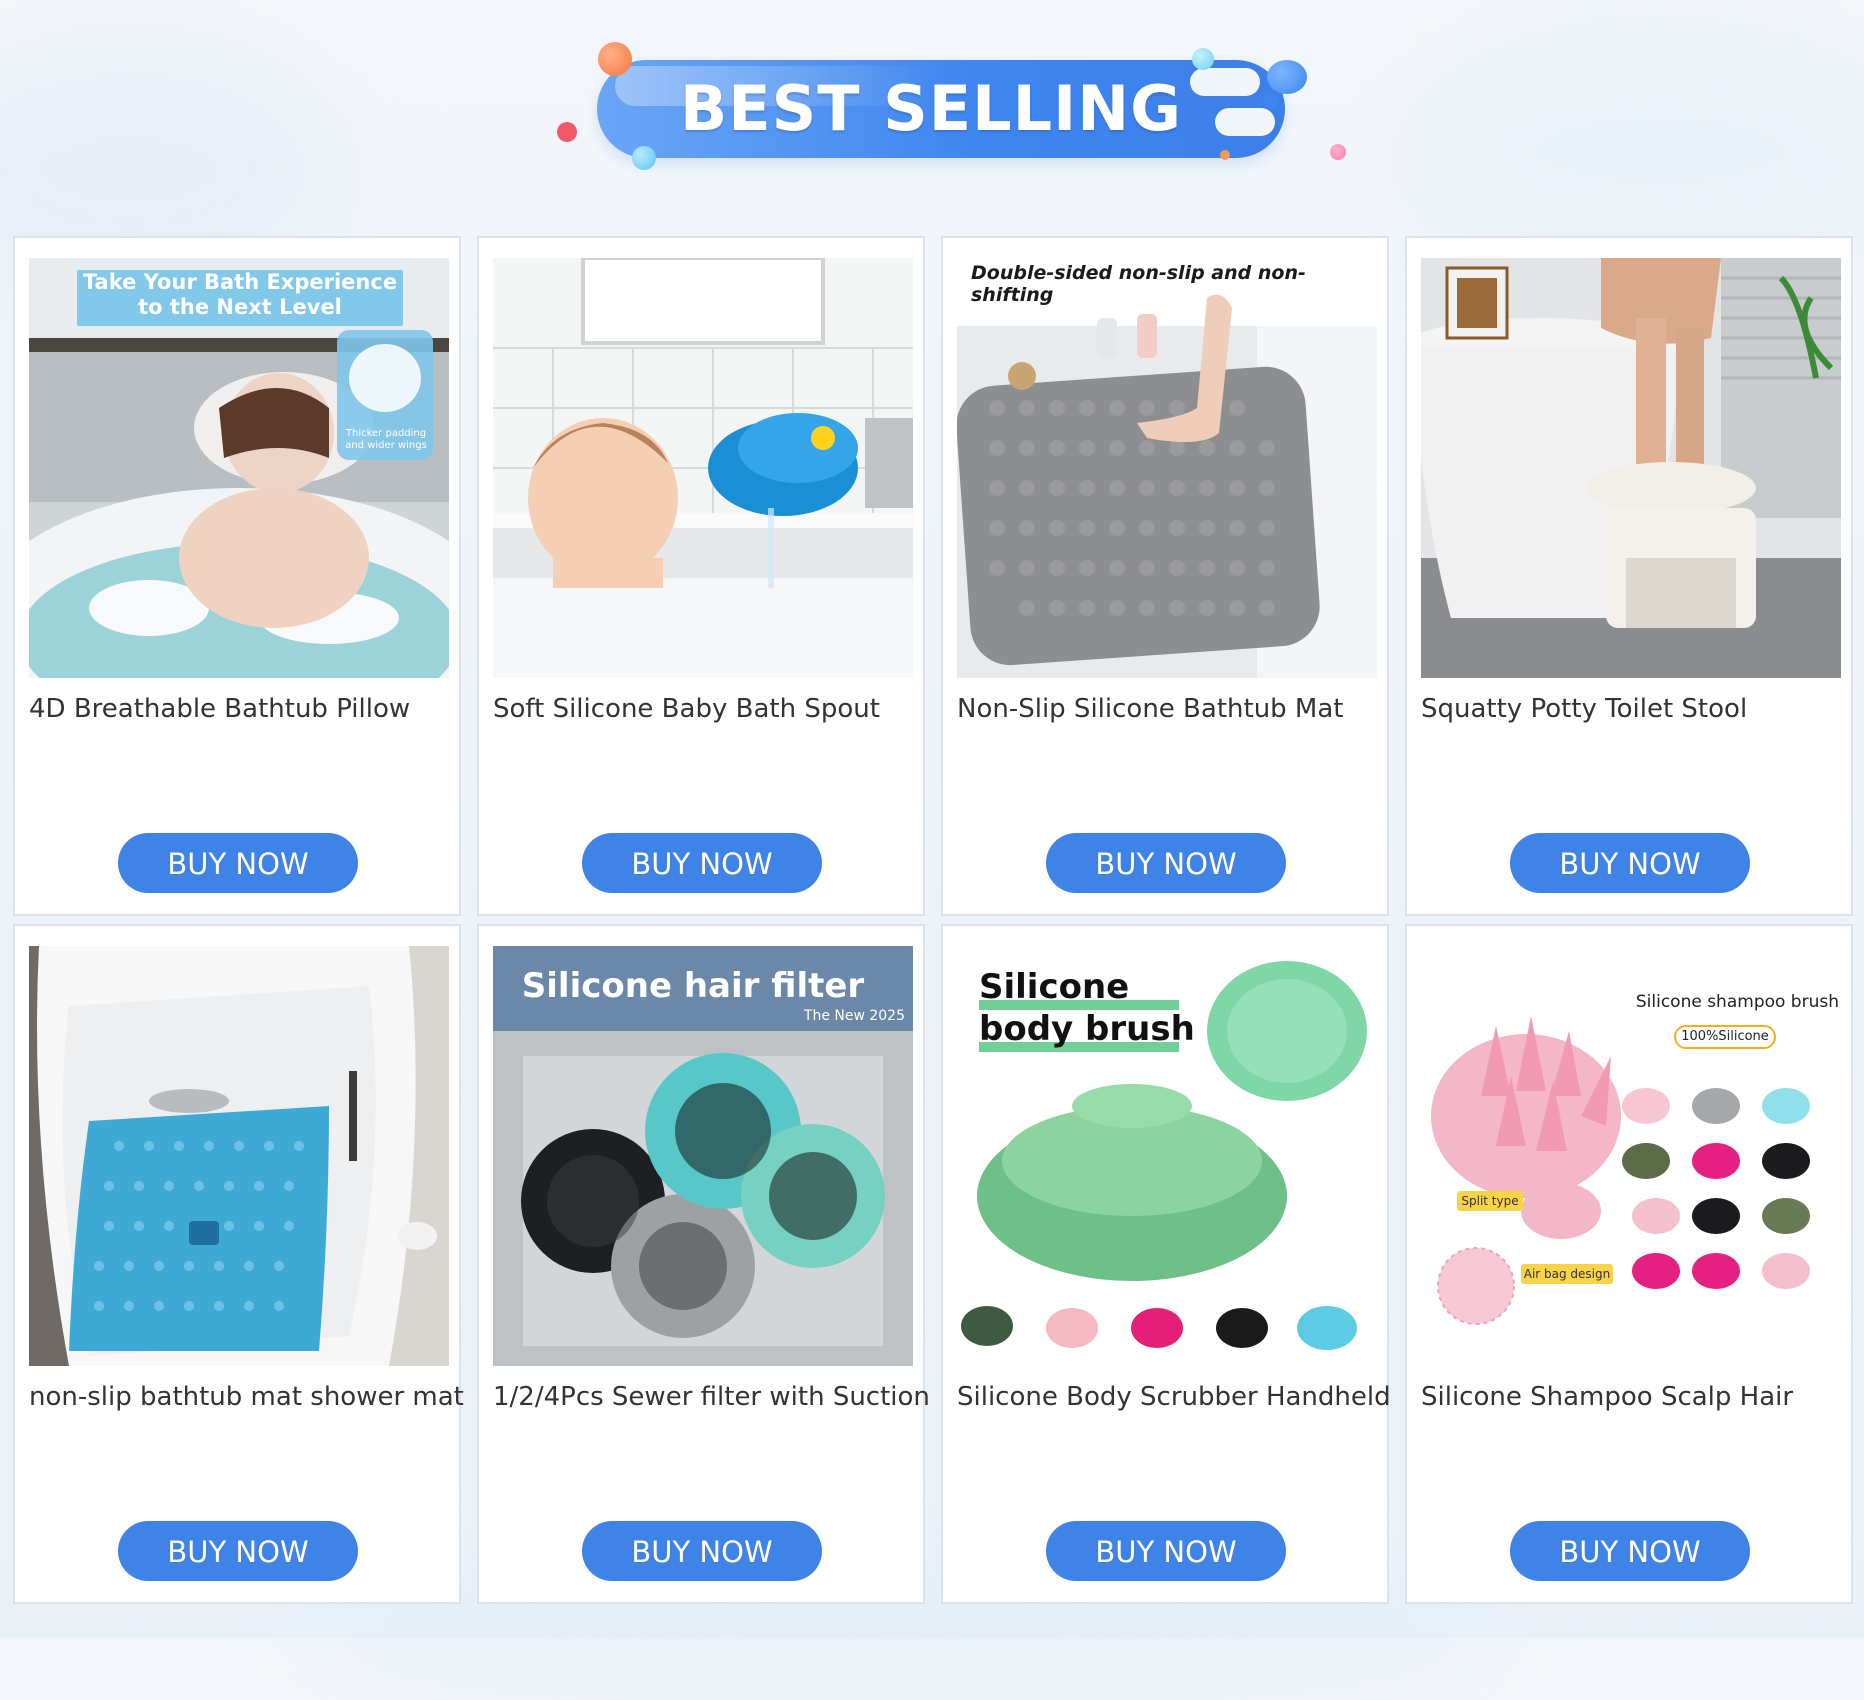  I want to click on product-card: Squatty Potty Toilet Stool BUY NOW, so click(1629, 576).